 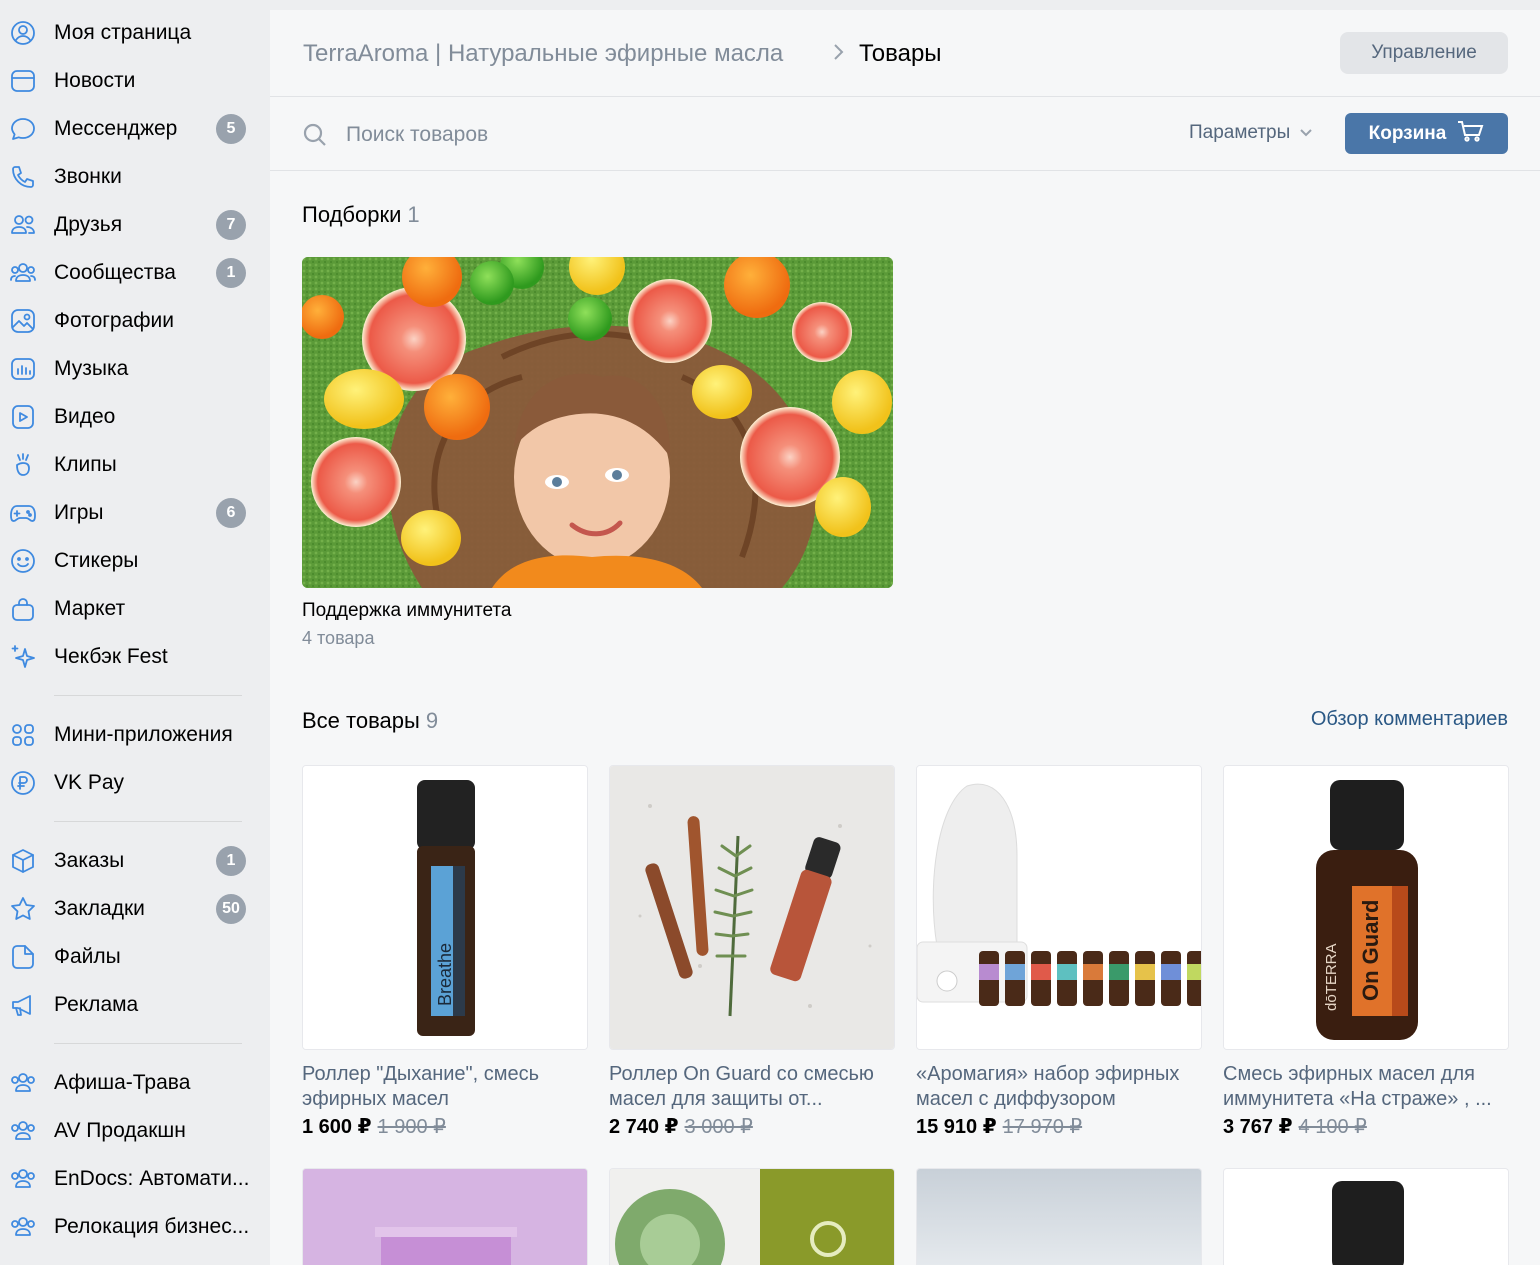 What do you see at coordinates (130, 861) in the screenshot?
I see `sidebar-item-orders: Заказы 1` at bounding box center [130, 861].